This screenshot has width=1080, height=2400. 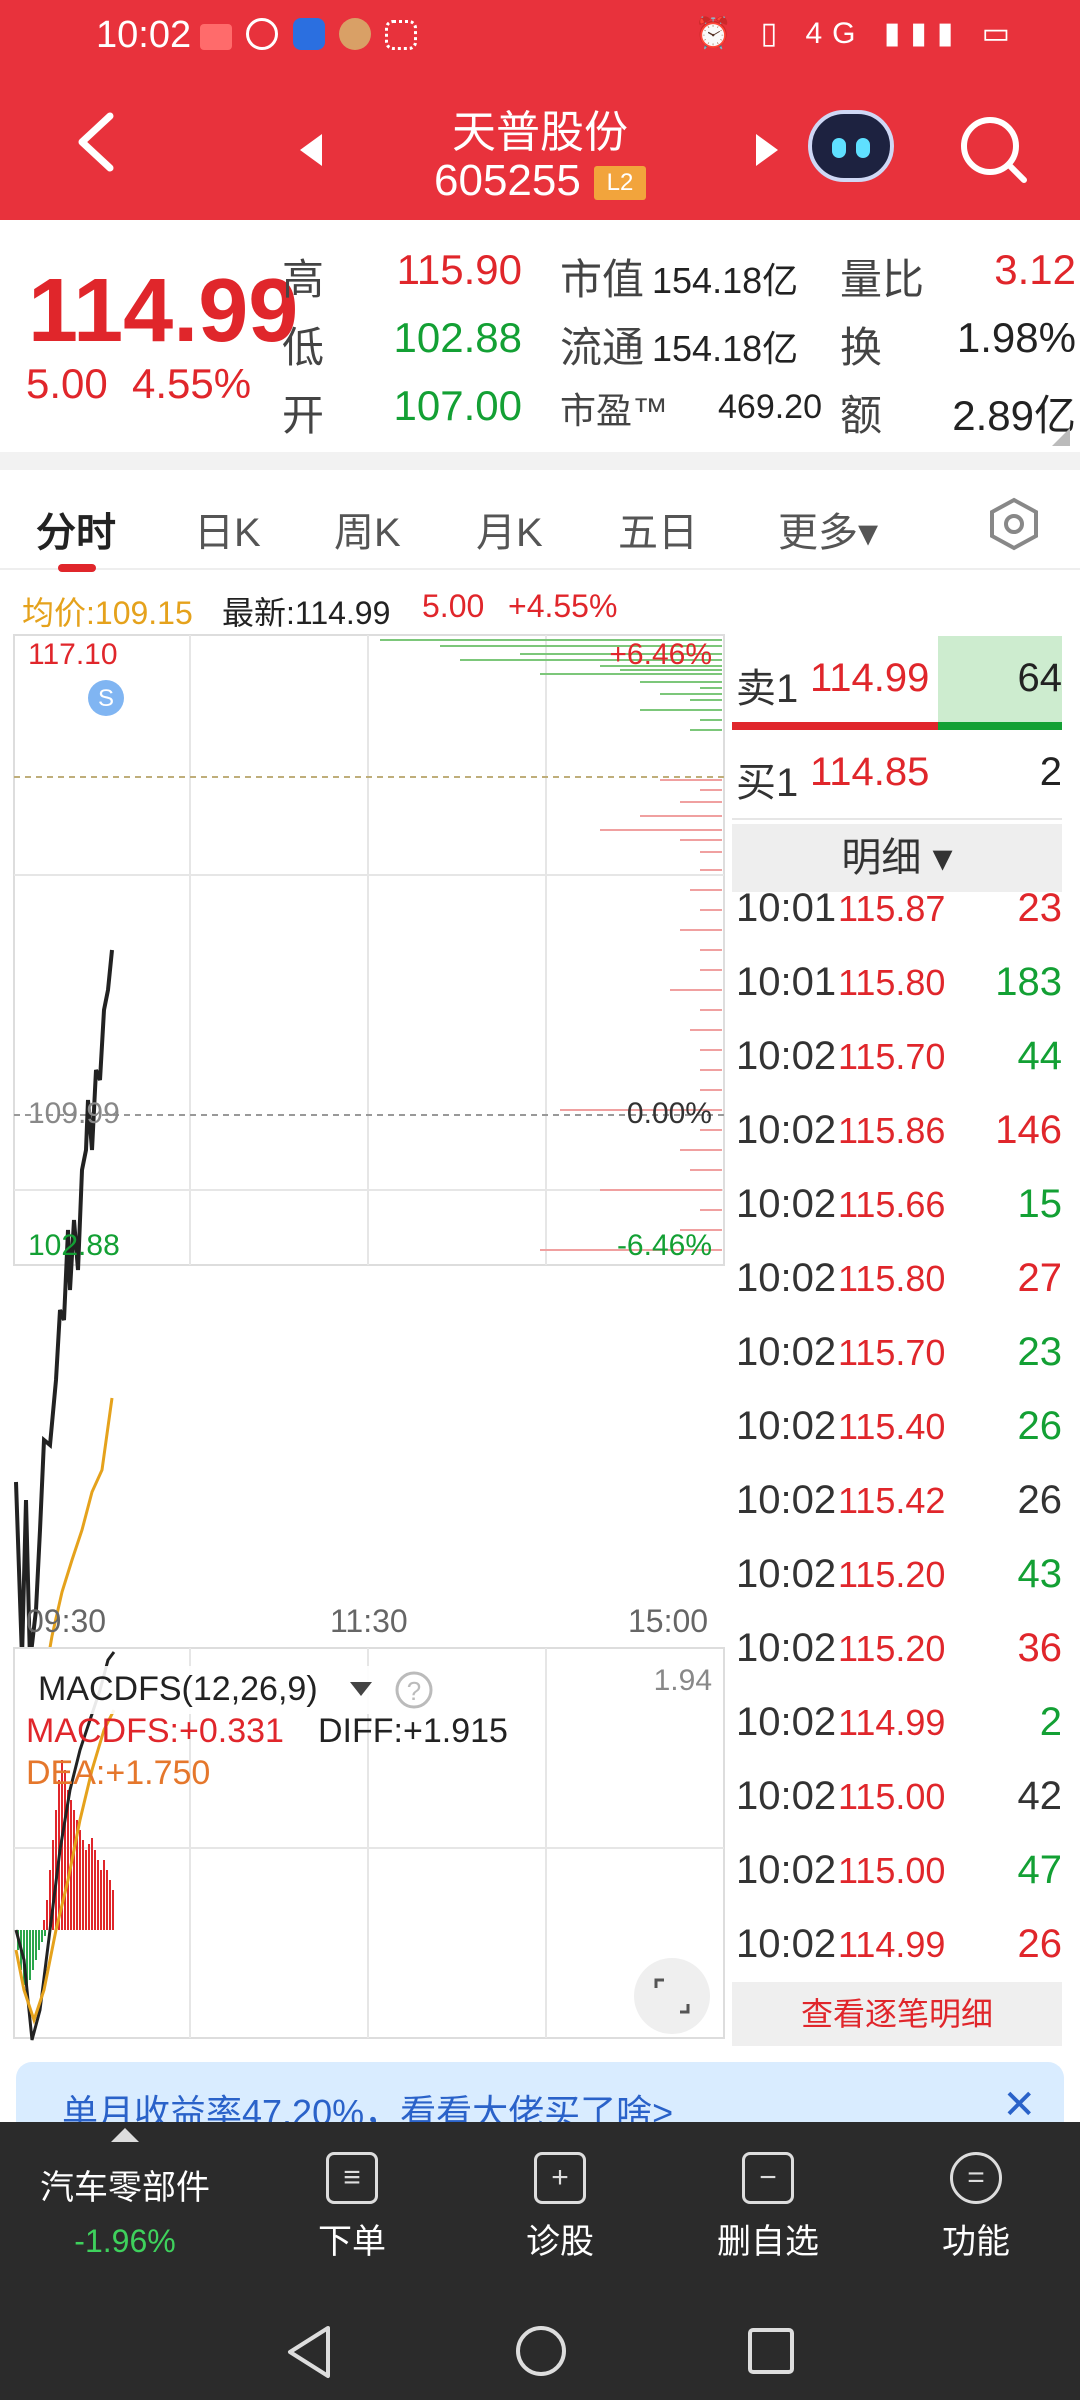 I want to click on active-tab-indicator, so click(x=77, y=568).